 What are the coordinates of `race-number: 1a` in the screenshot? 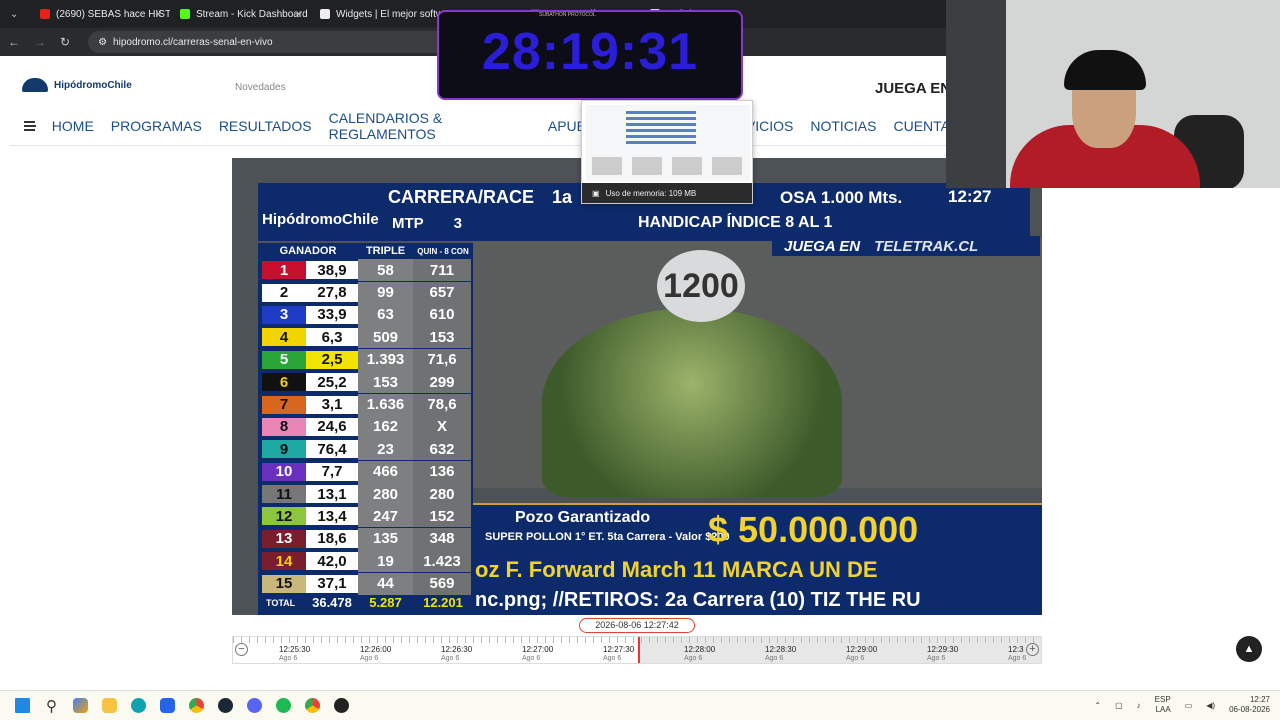 It's located at (562, 197).